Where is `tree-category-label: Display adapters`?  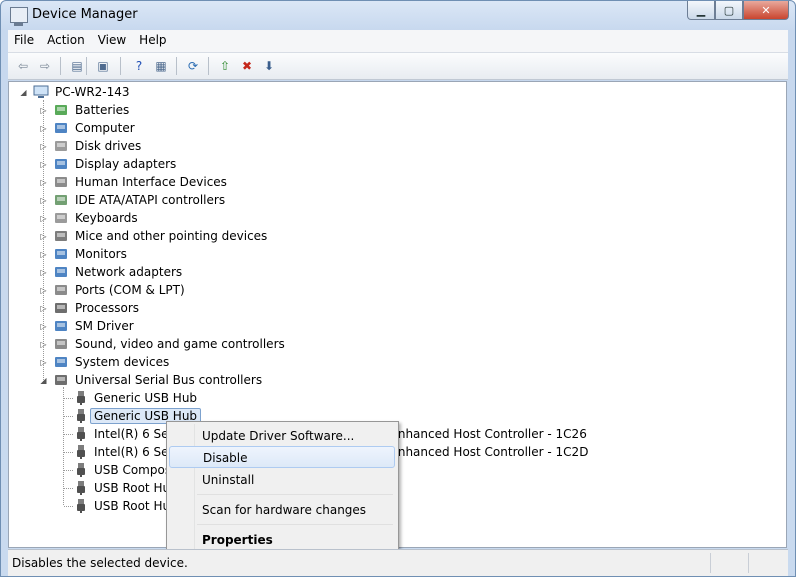 tree-category-label: Display adapters is located at coordinates (126, 164).